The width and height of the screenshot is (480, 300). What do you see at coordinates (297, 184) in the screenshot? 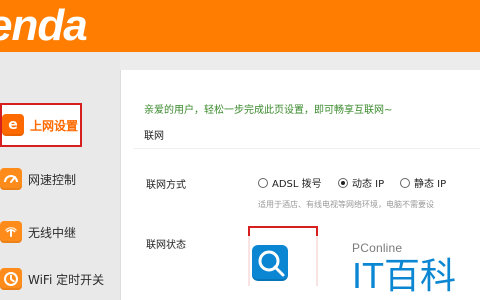
I see `radio-label: ADSL 拨号` at bounding box center [297, 184].